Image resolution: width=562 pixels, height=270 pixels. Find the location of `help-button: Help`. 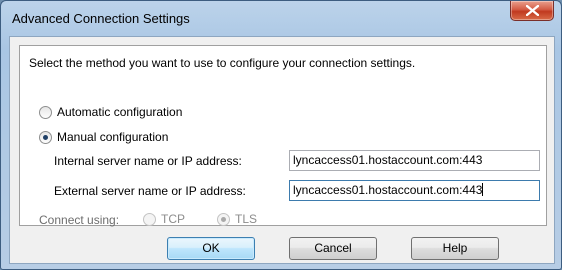

help-button: Help is located at coordinates (455, 248).